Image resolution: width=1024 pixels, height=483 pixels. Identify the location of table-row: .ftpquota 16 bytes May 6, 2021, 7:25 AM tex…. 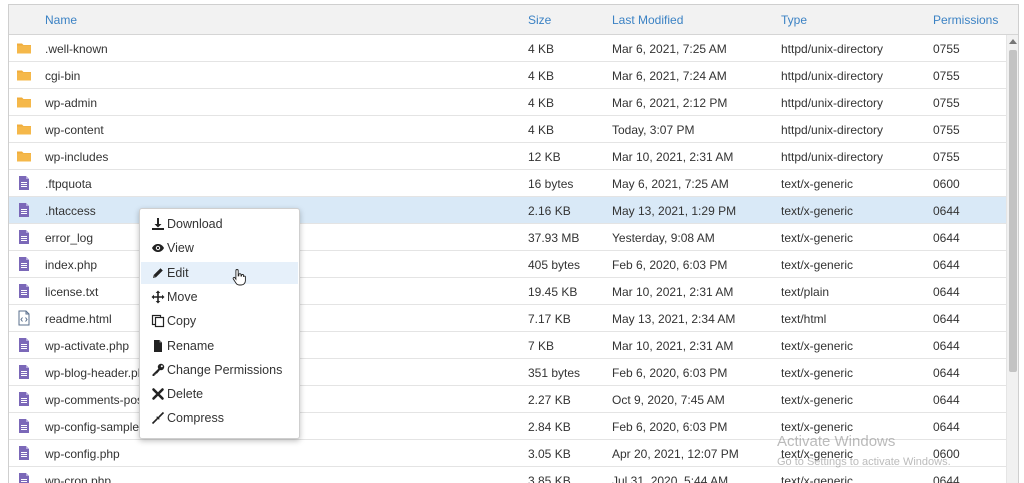
(507, 183).